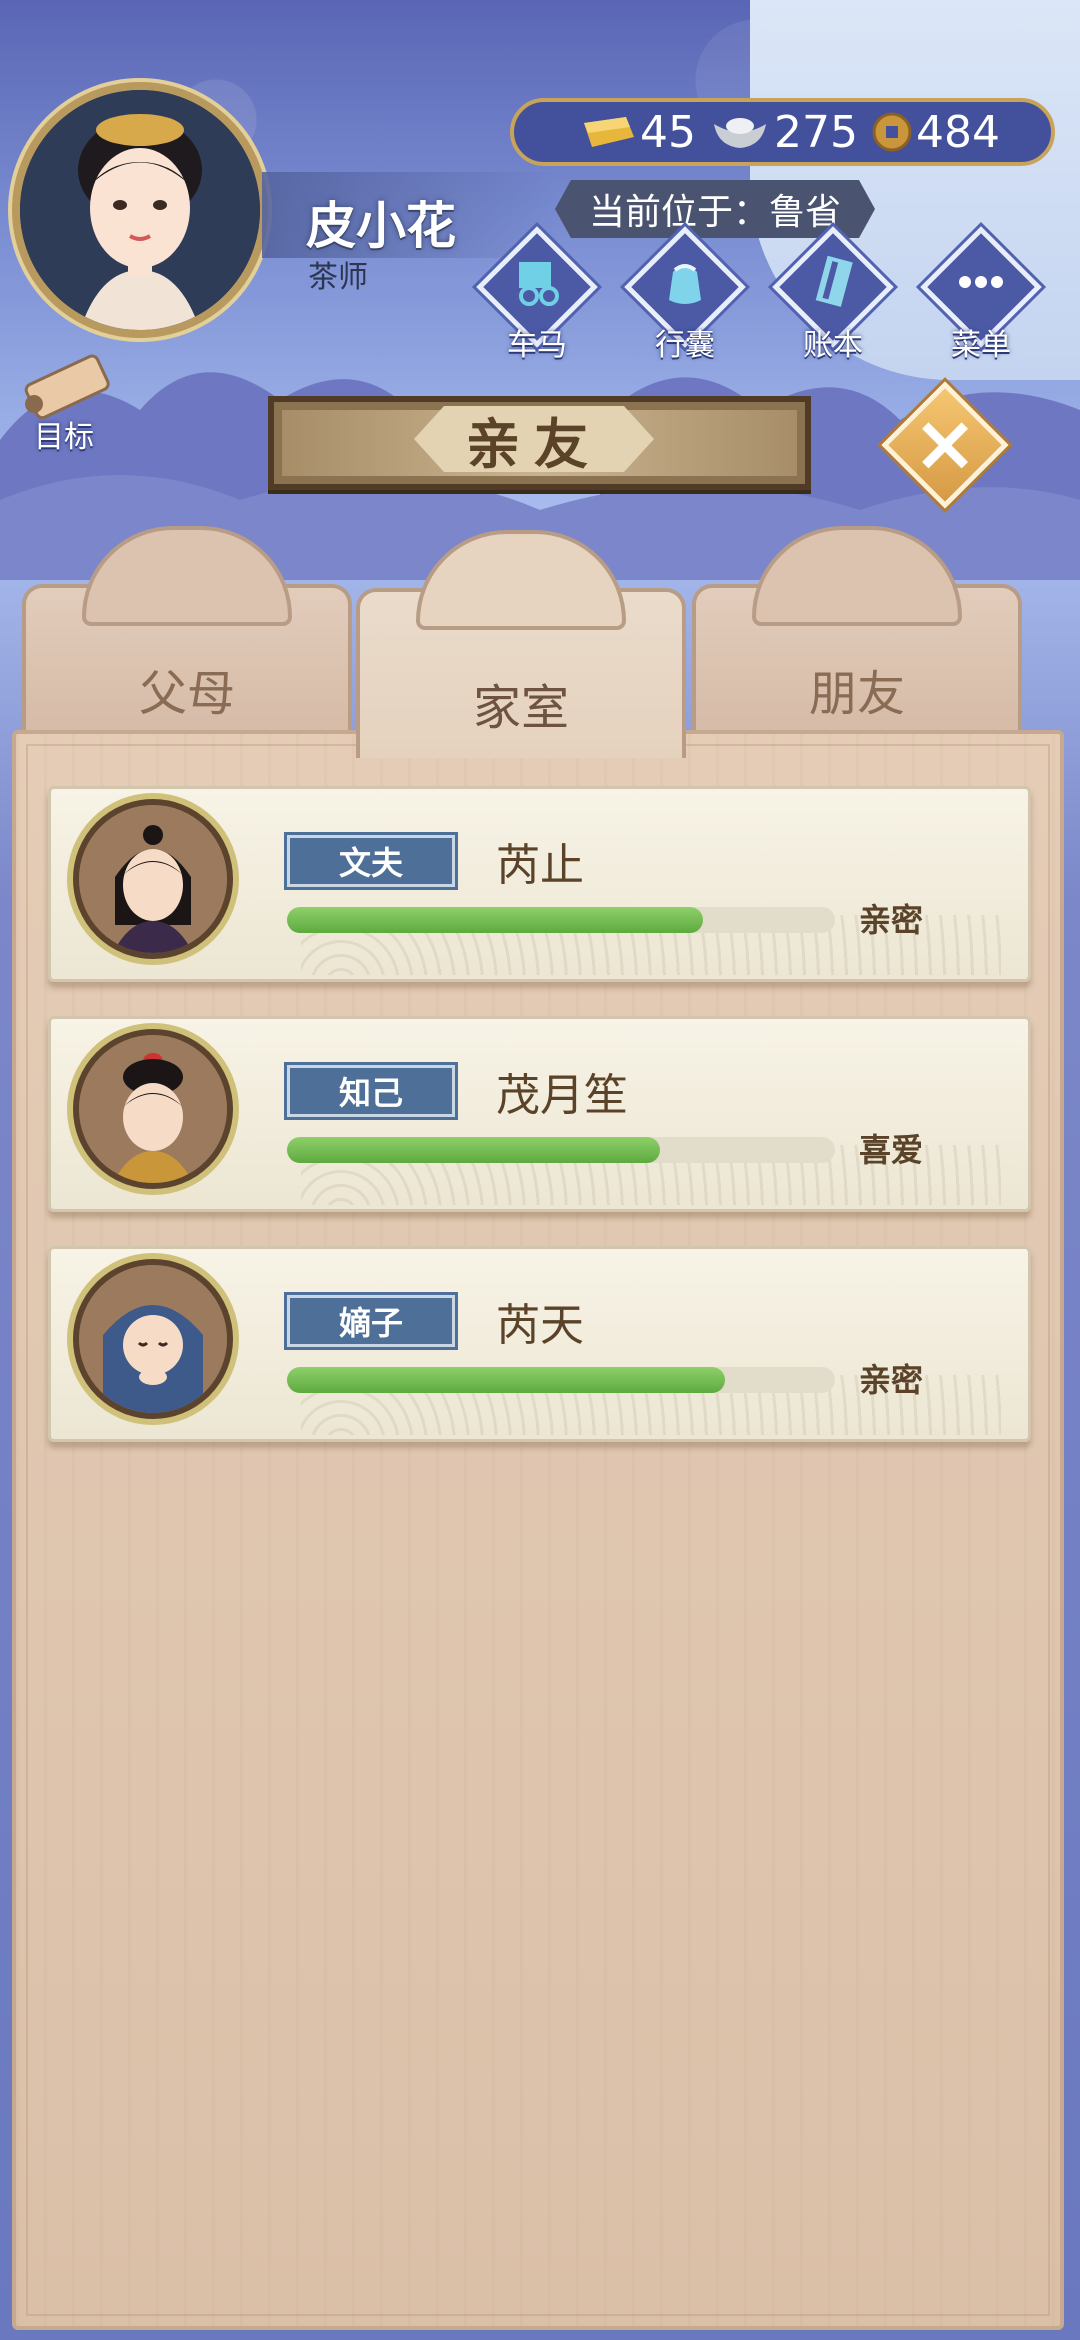  Describe the element at coordinates (371, 1091) in the screenshot. I see `relation-role: 知己` at that location.